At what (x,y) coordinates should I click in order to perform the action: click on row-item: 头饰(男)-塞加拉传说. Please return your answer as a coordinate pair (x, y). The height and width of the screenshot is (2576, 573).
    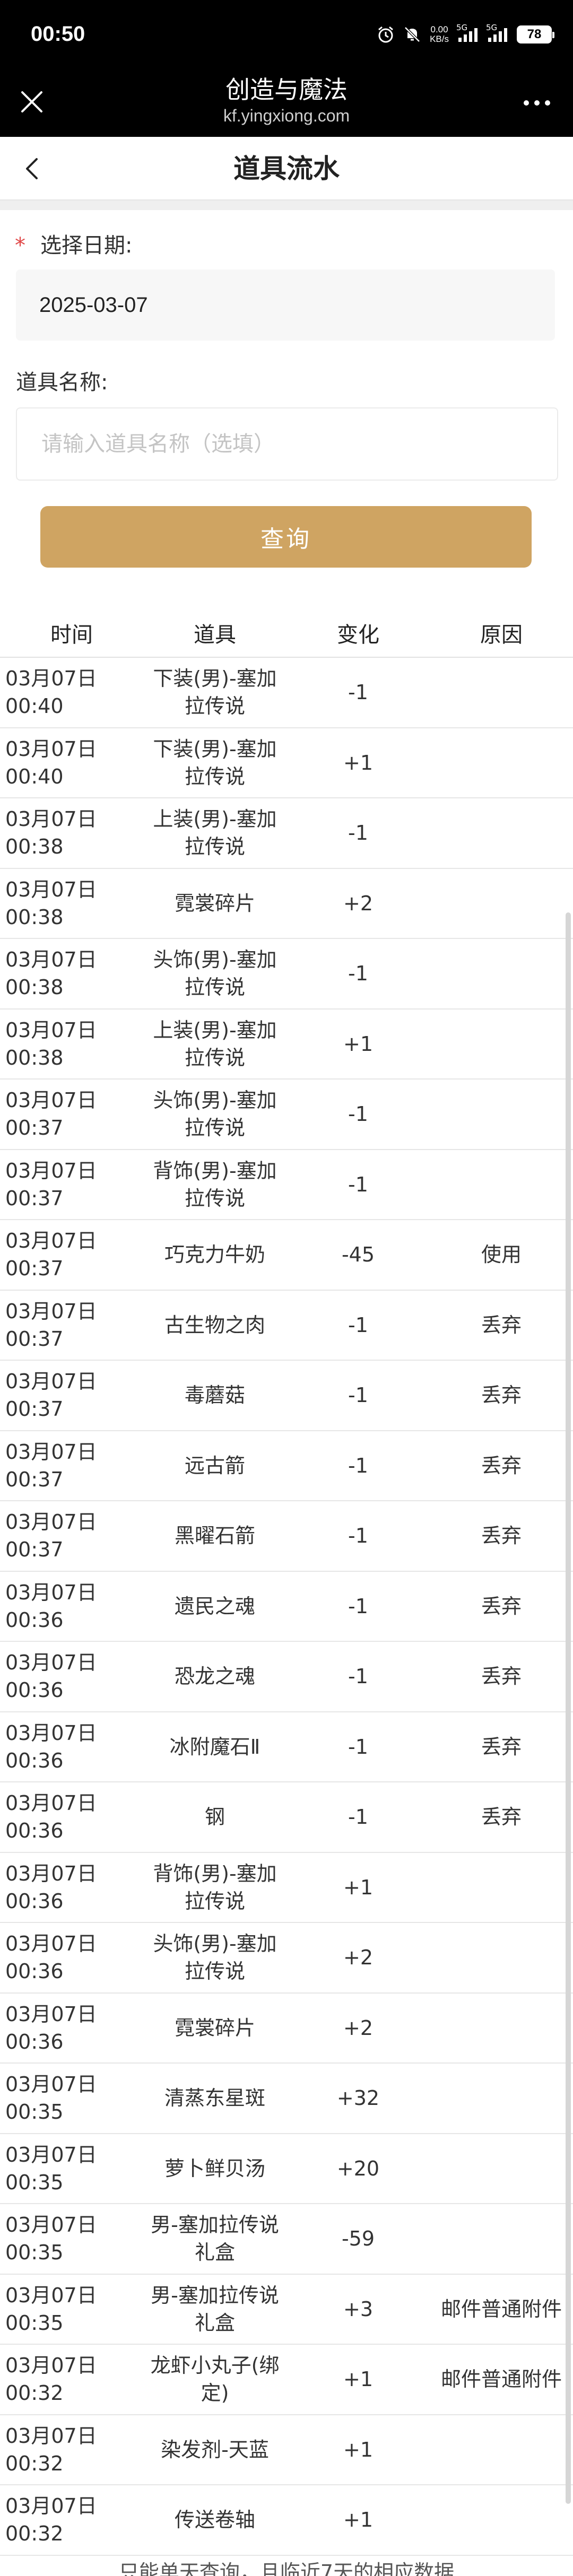
    Looking at the image, I should click on (215, 1115).